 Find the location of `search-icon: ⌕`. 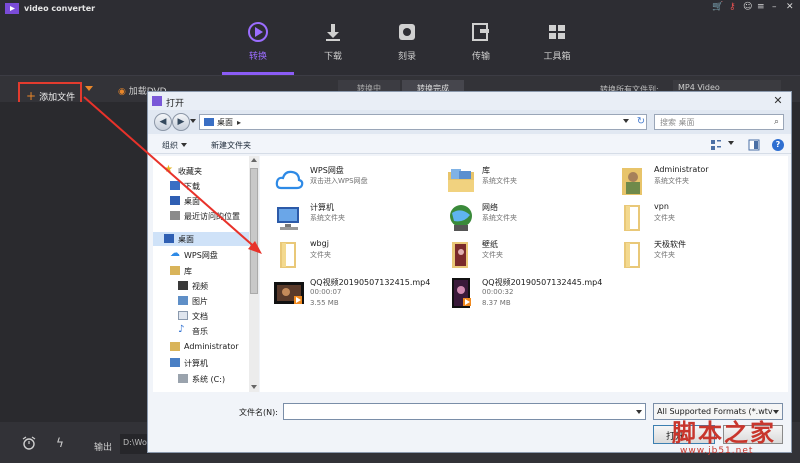

search-icon: ⌕ is located at coordinates (776, 122).